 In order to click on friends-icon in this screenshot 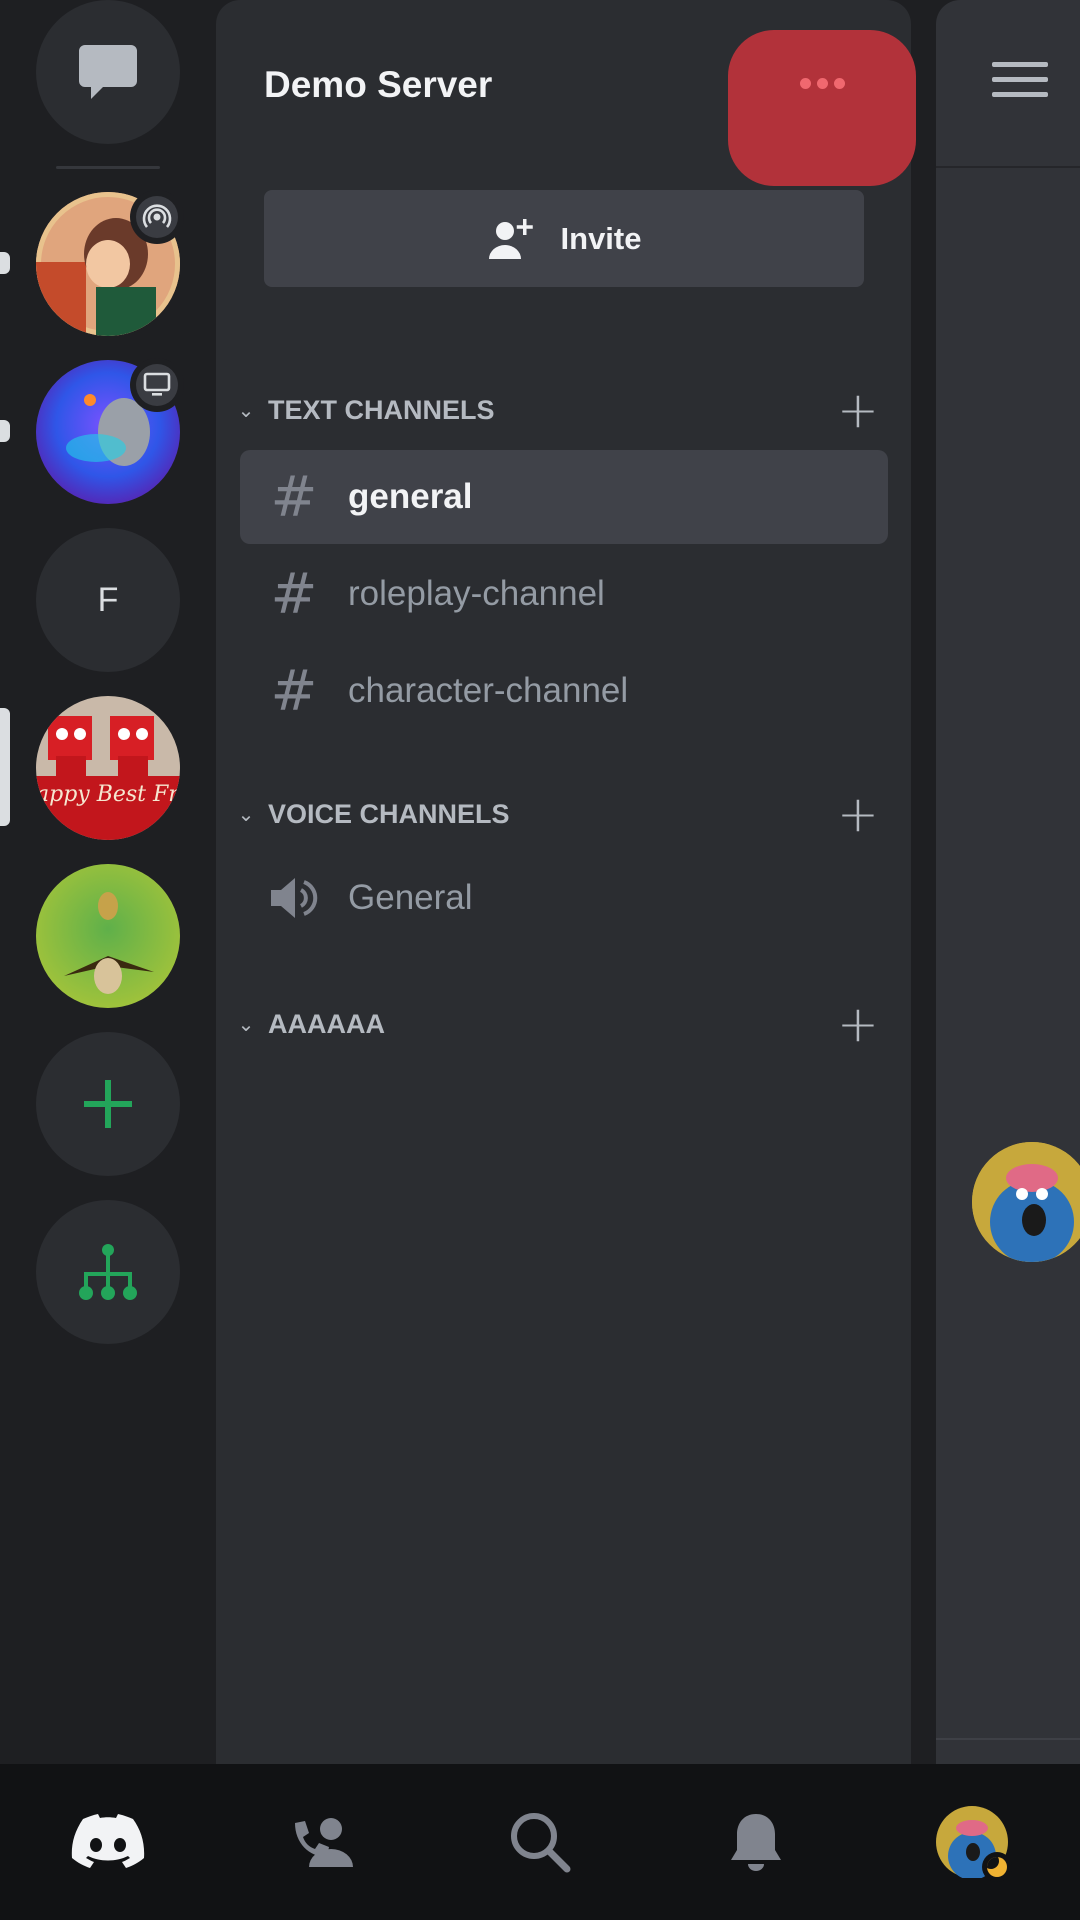, I will do `click(324, 1842)`.